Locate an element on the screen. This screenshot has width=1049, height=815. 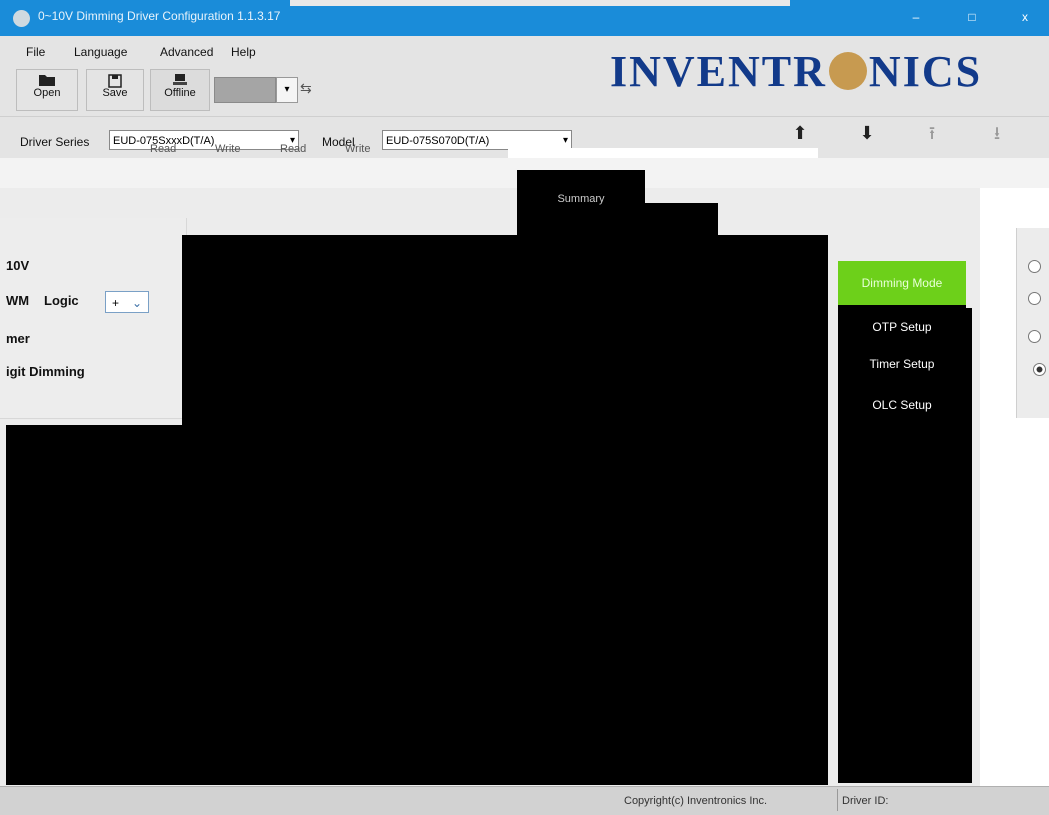
upload-icon: ⬆ is located at coordinates (800, 134).